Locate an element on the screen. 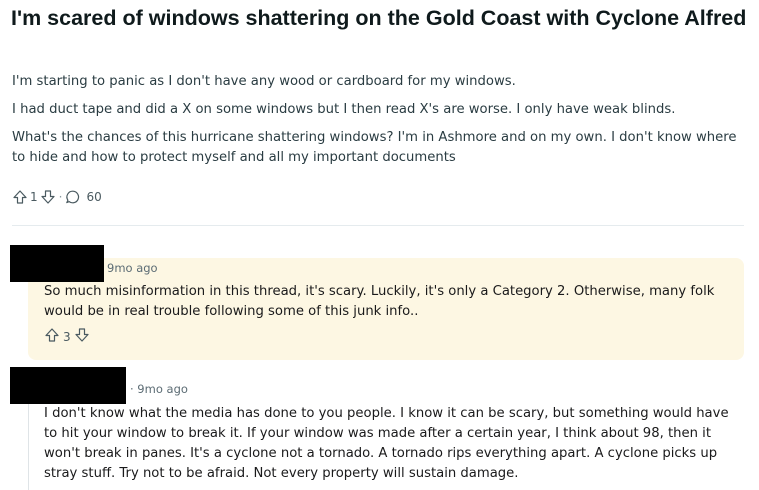  comment-upvote-button is located at coordinates (52, 336).